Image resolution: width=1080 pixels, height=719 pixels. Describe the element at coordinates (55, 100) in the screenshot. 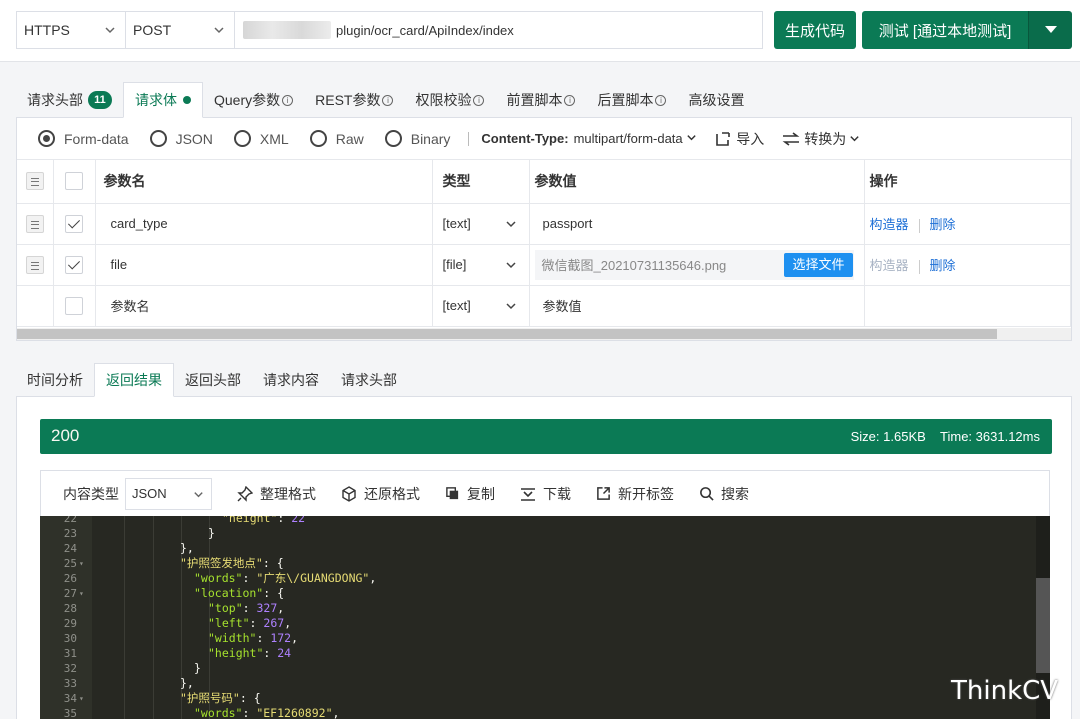

I see `tab-label: 请求头部` at that location.